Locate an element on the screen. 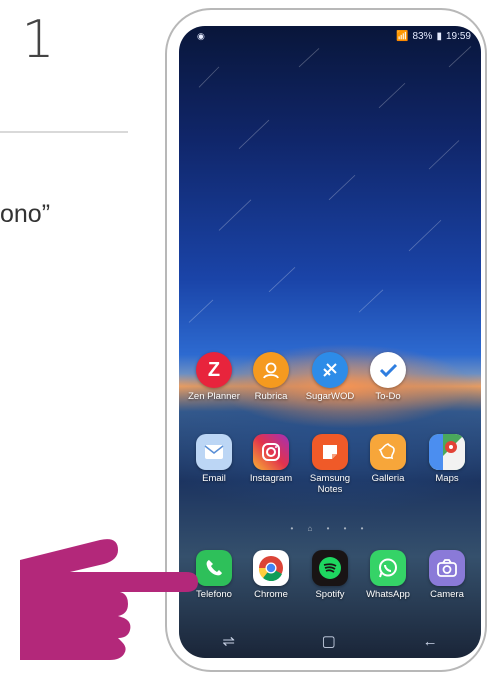 The image size is (492, 678). app-whatsapp: WhatsApp is located at coordinates (388, 575).